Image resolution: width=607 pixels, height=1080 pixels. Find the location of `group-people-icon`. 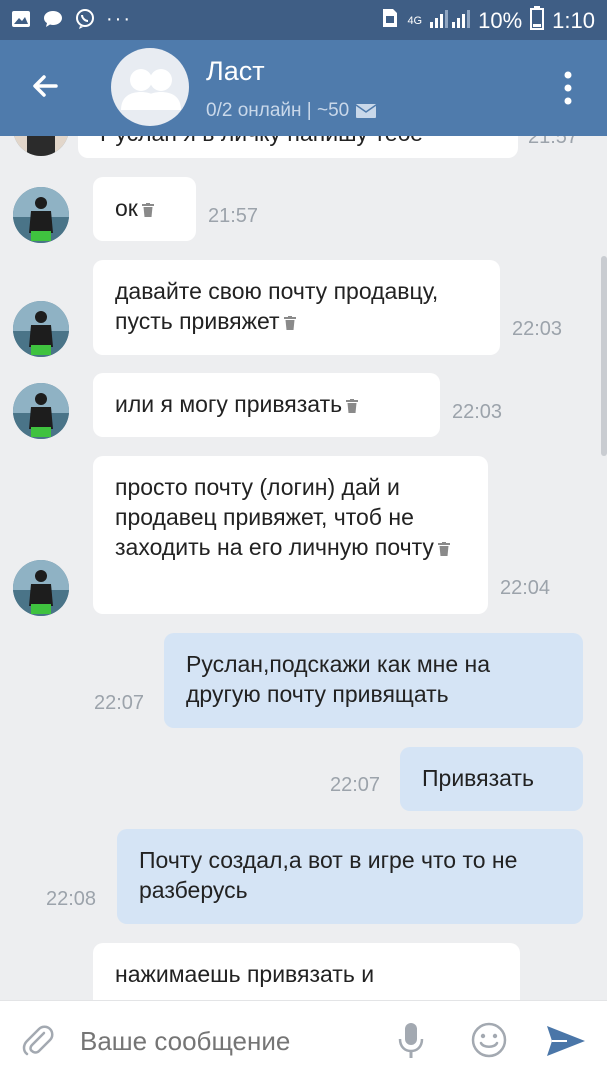

group-people-icon is located at coordinates (151, 89).